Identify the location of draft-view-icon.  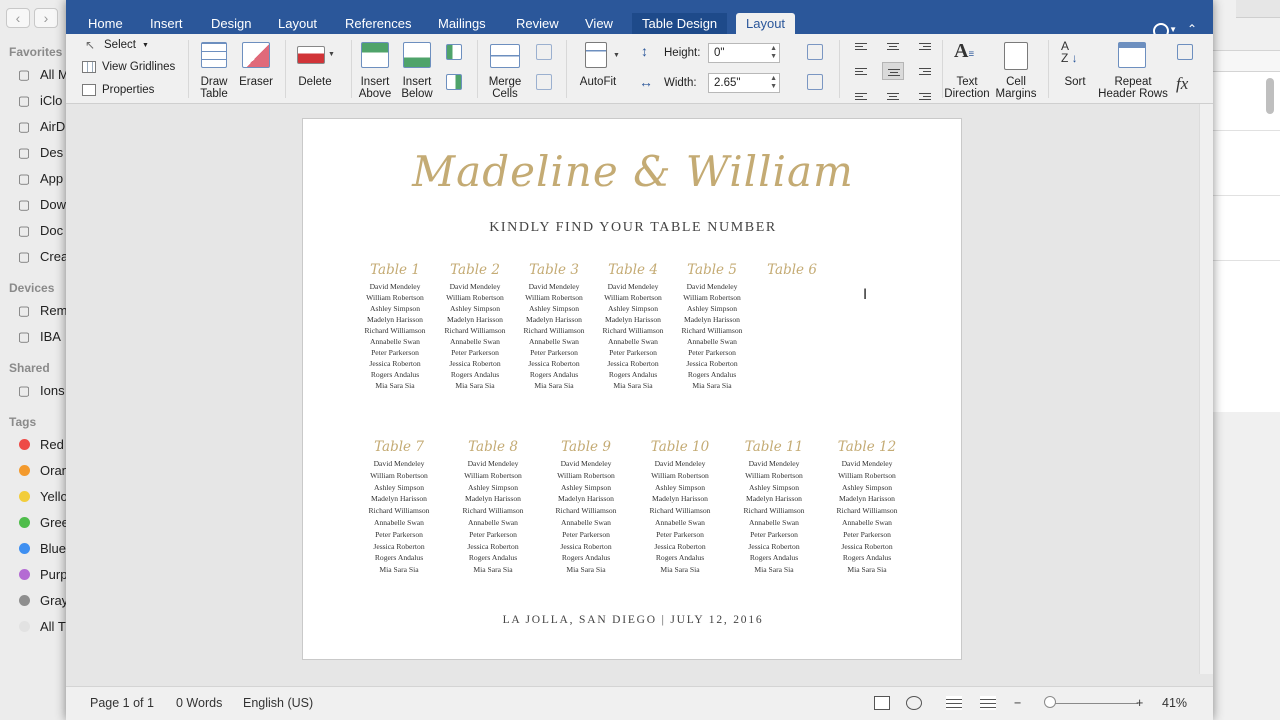
(988, 703).